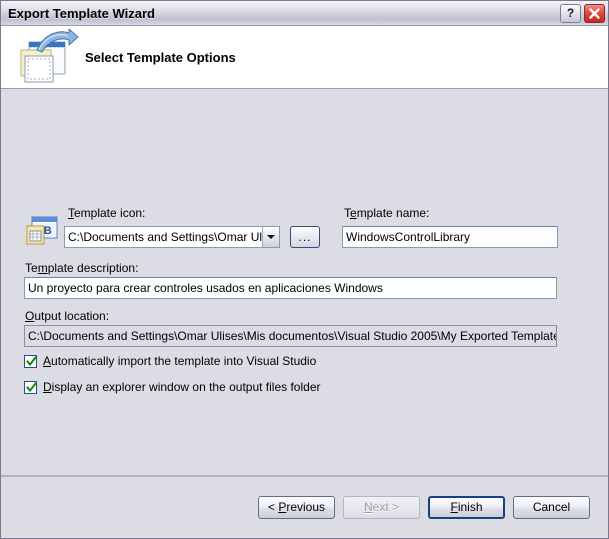 The width and height of the screenshot is (609, 539). I want to click on template-name-input: WindowsControlLibrary, so click(450, 237).